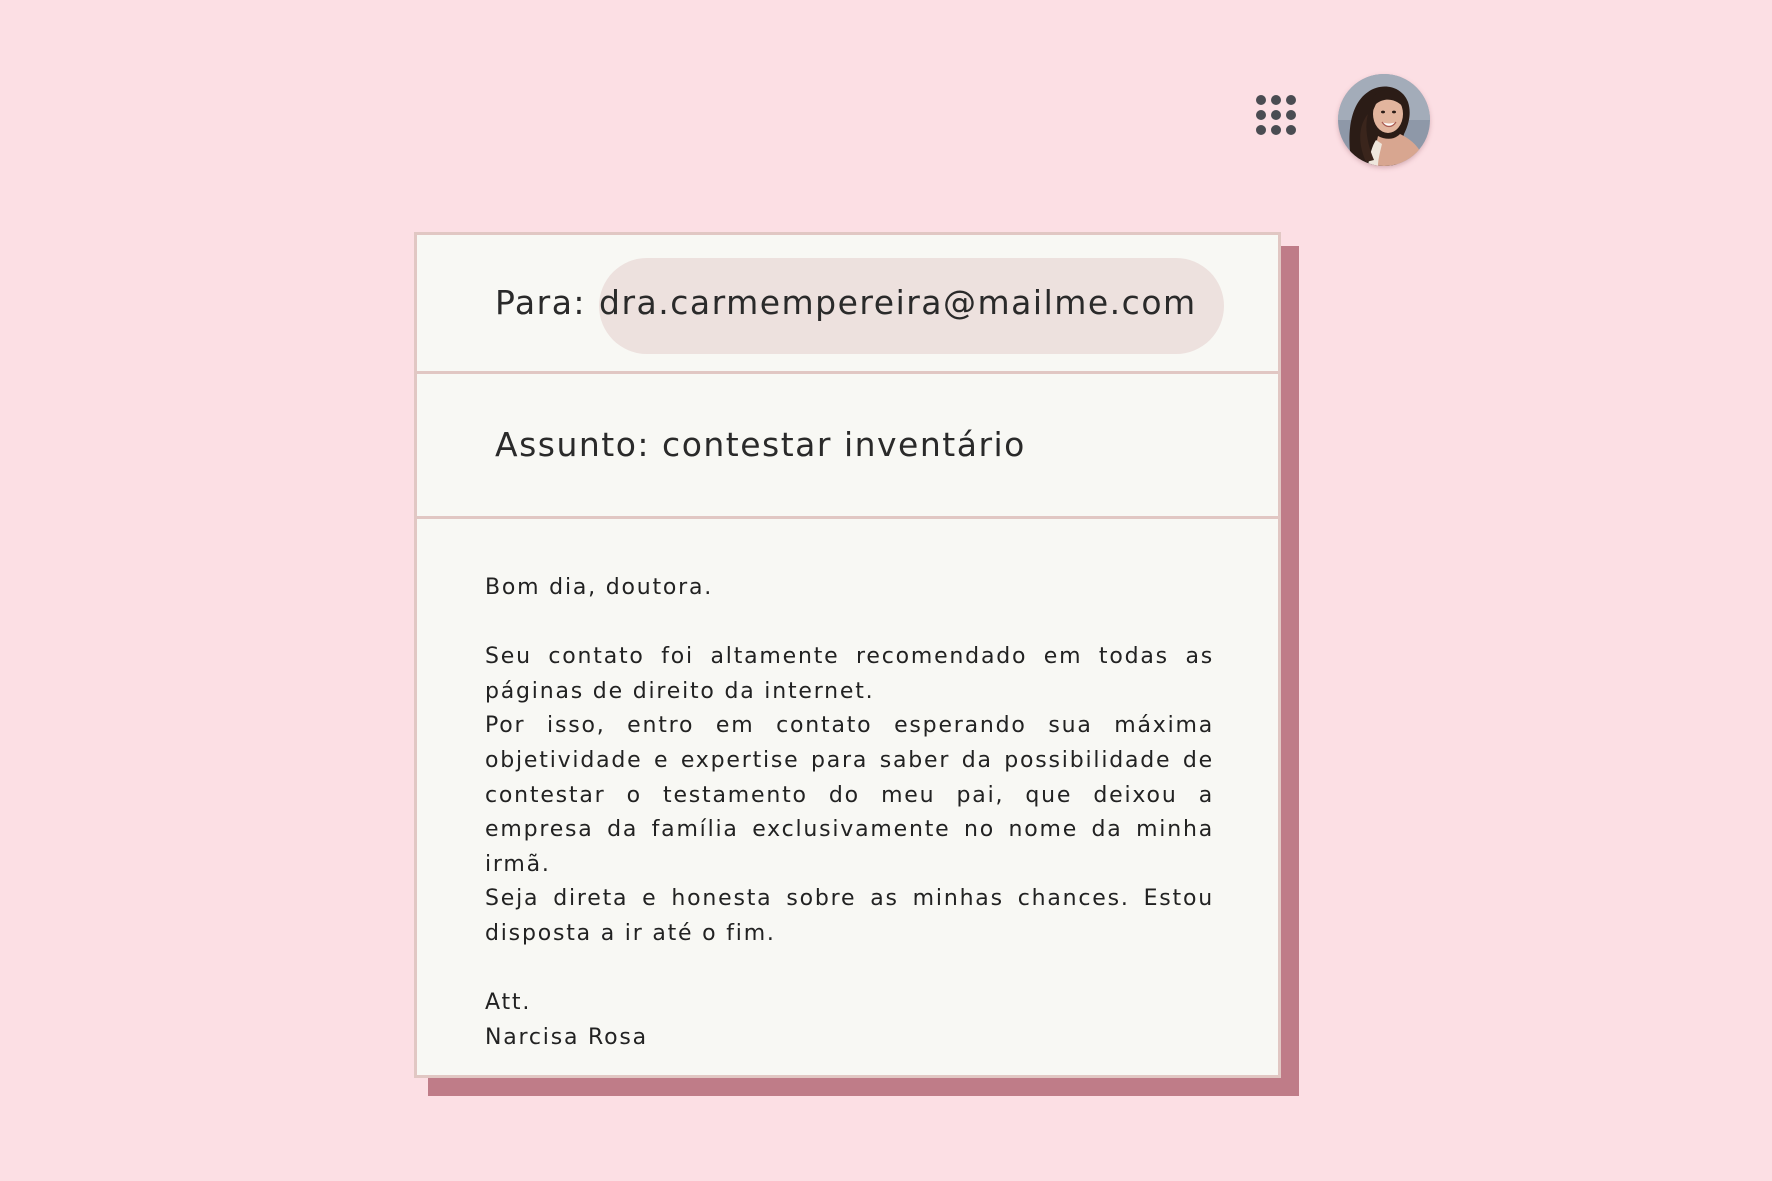 This screenshot has width=1772, height=1181. I want to click on greeting: Bom dia, doutora., so click(599, 587).